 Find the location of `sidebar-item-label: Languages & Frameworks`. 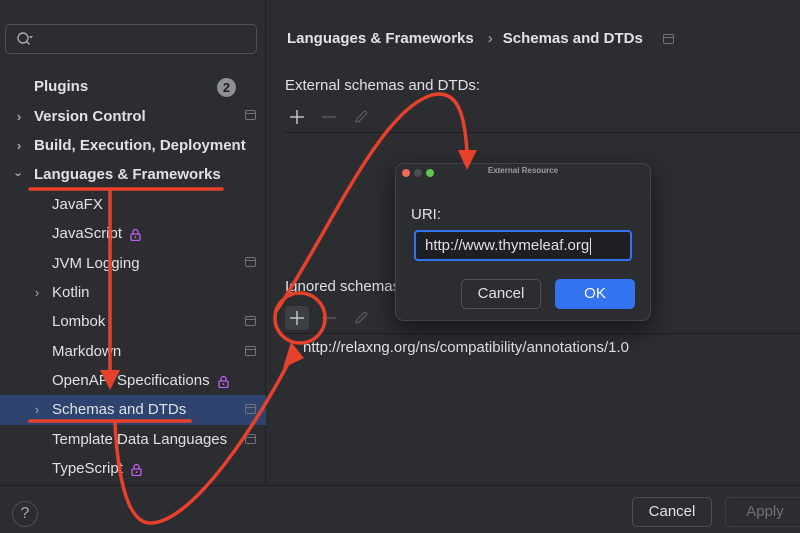

sidebar-item-label: Languages & Frameworks is located at coordinates (127, 175).